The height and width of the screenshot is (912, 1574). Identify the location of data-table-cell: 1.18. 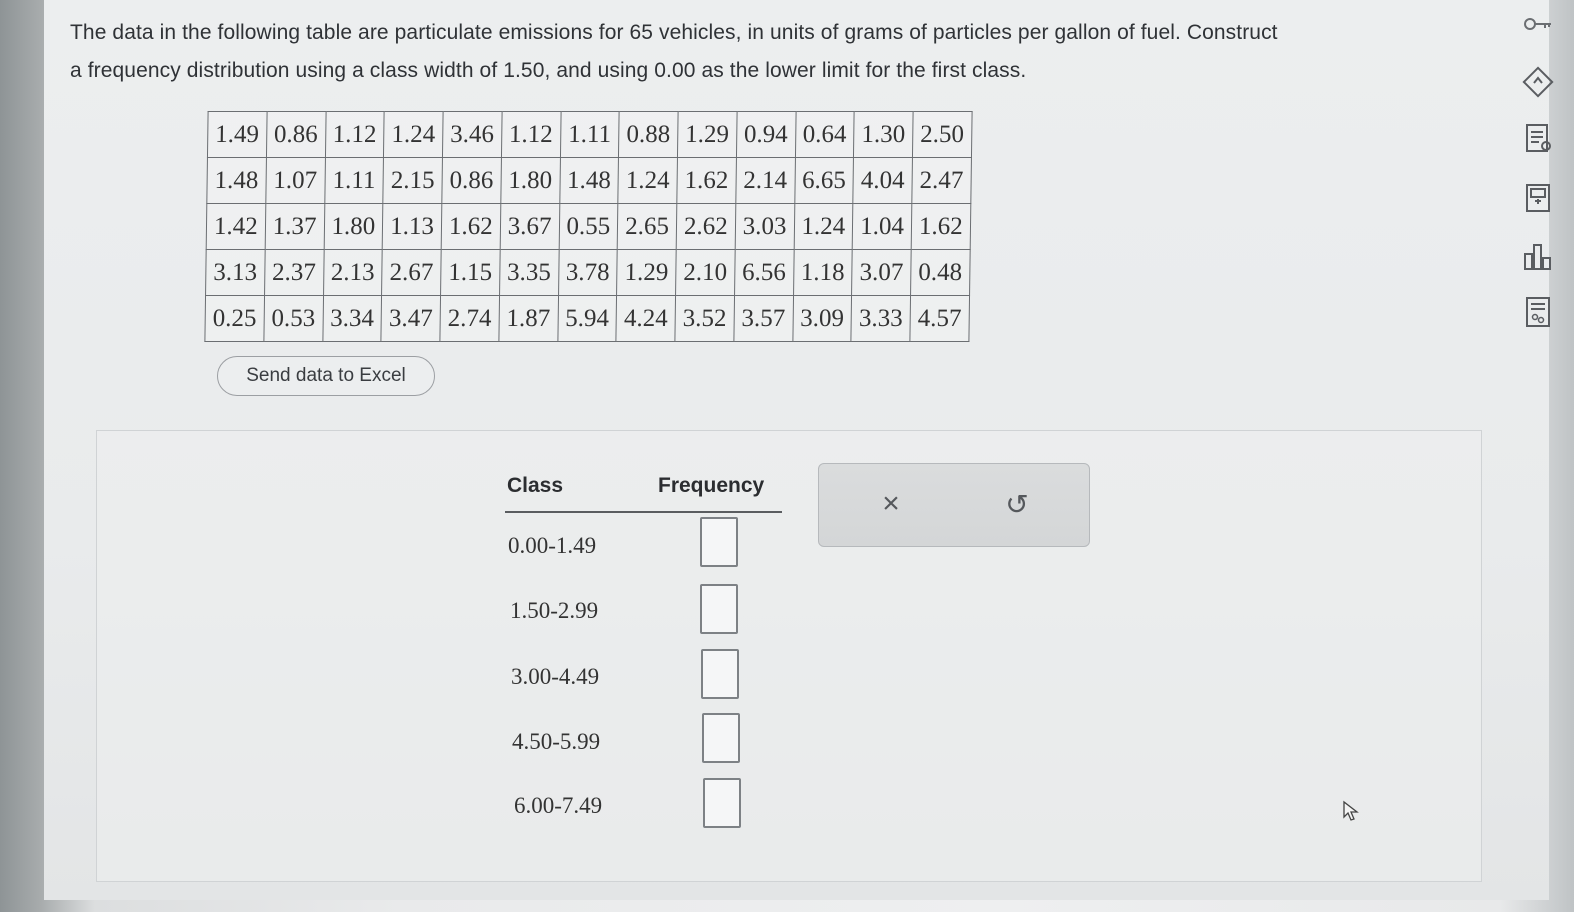
(823, 272).